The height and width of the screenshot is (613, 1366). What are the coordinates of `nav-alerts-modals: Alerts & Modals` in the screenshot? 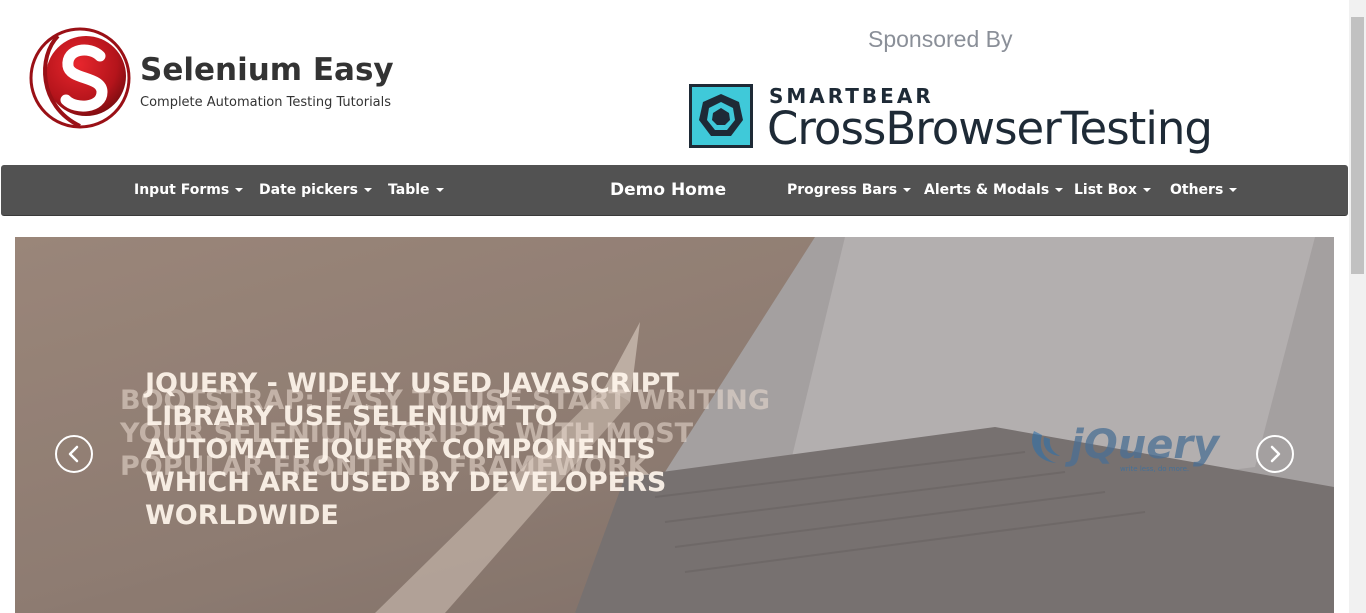 It's located at (994, 190).